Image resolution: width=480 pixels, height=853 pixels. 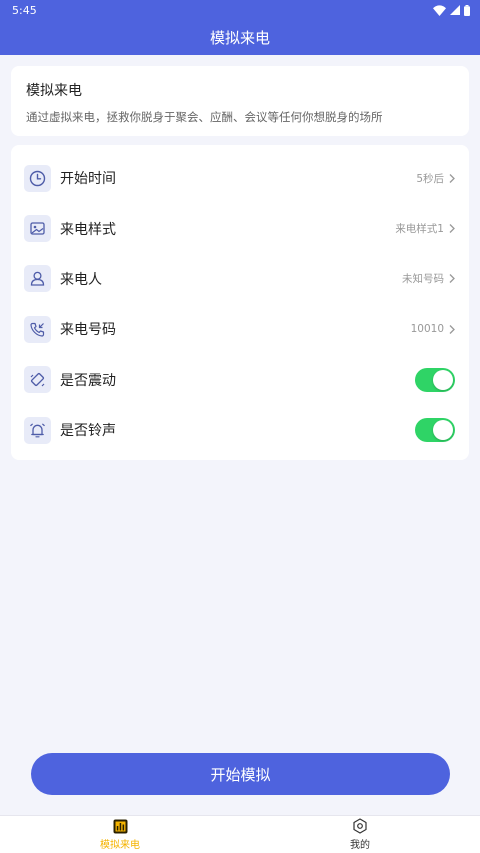 What do you see at coordinates (430, 178) in the screenshot?
I see `setting-value: 5秒后` at bounding box center [430, 178].